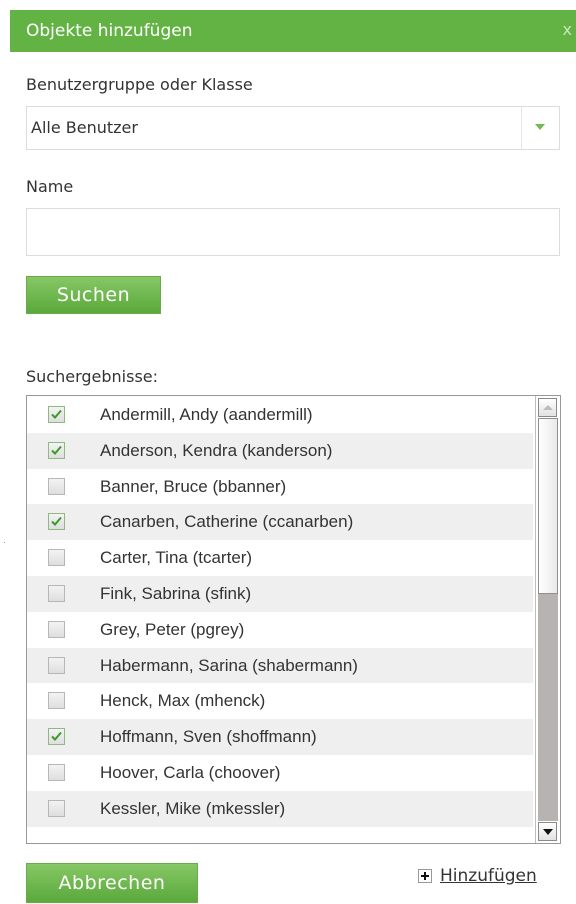  Describe the element at coordinates (280, 630) in the screenshot. I see `list-item: Grey, Peter (pgrey)` at that location.